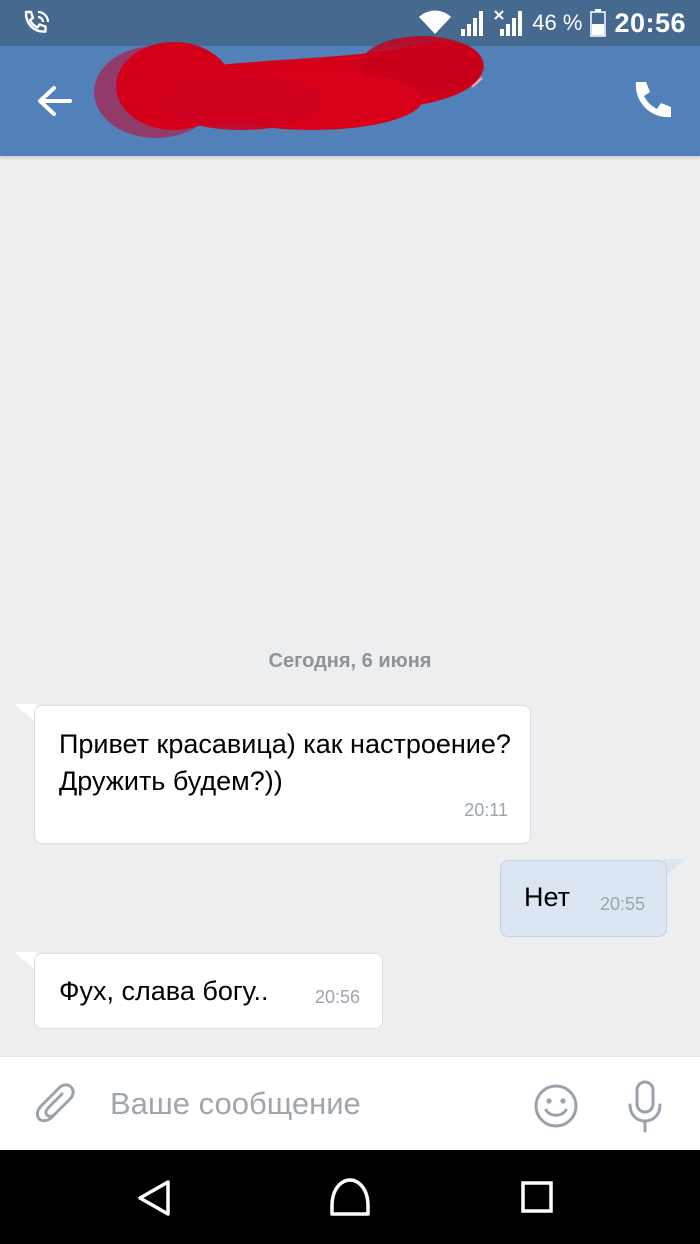 The width and height of the screenshot is (700, 1244). Describe the element at coordinates (650, 22) in the screenshot. I see `clock: 20:56` at that location.